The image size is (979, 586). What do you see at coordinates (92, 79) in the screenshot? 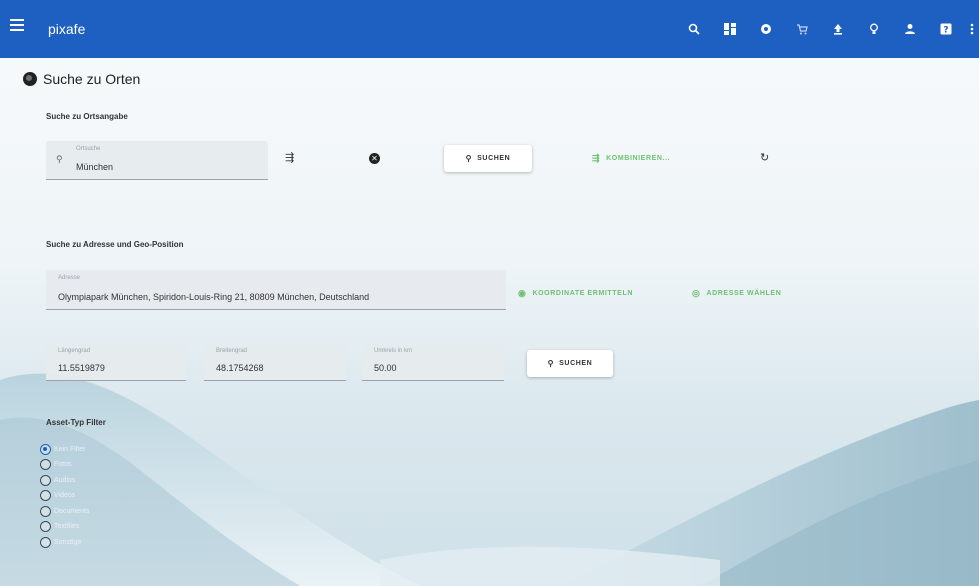
I see `page-title-text: Suche zu Orten` at bounding box center [92, 79].